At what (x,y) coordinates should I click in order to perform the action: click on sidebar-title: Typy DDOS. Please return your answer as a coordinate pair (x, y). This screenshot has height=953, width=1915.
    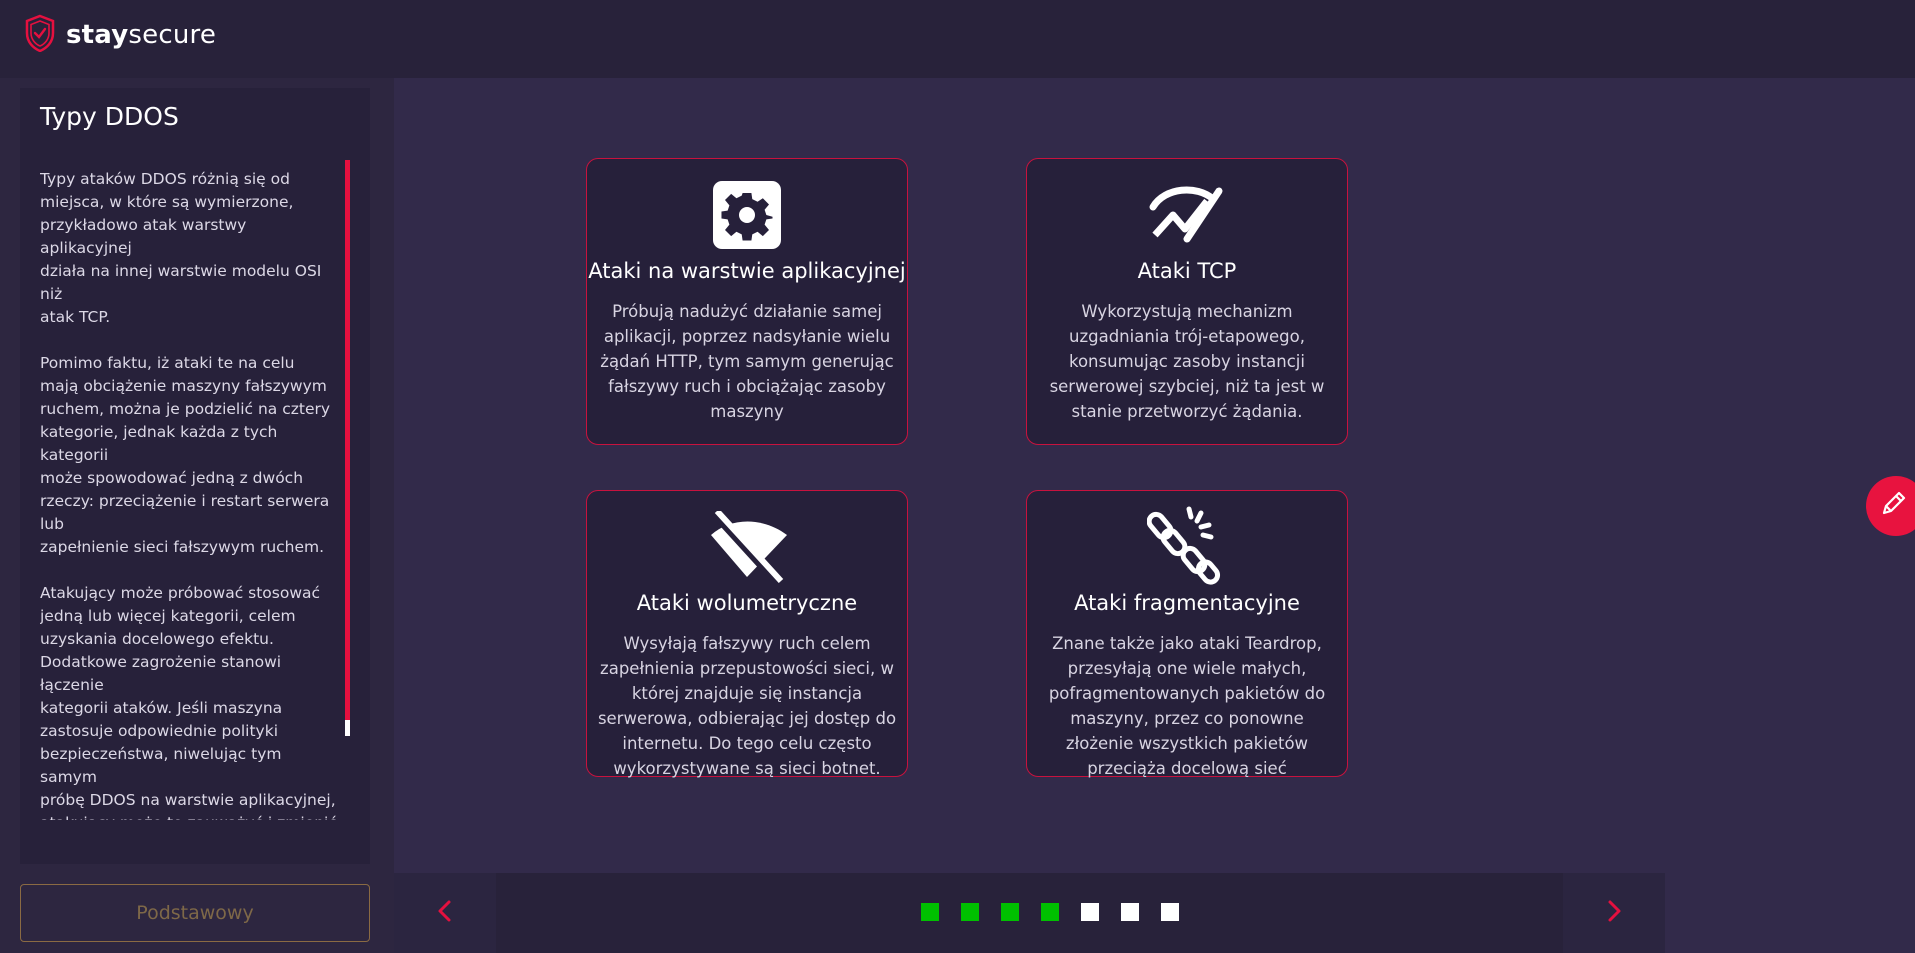
    Looking at the image, I should click on (109, 116).